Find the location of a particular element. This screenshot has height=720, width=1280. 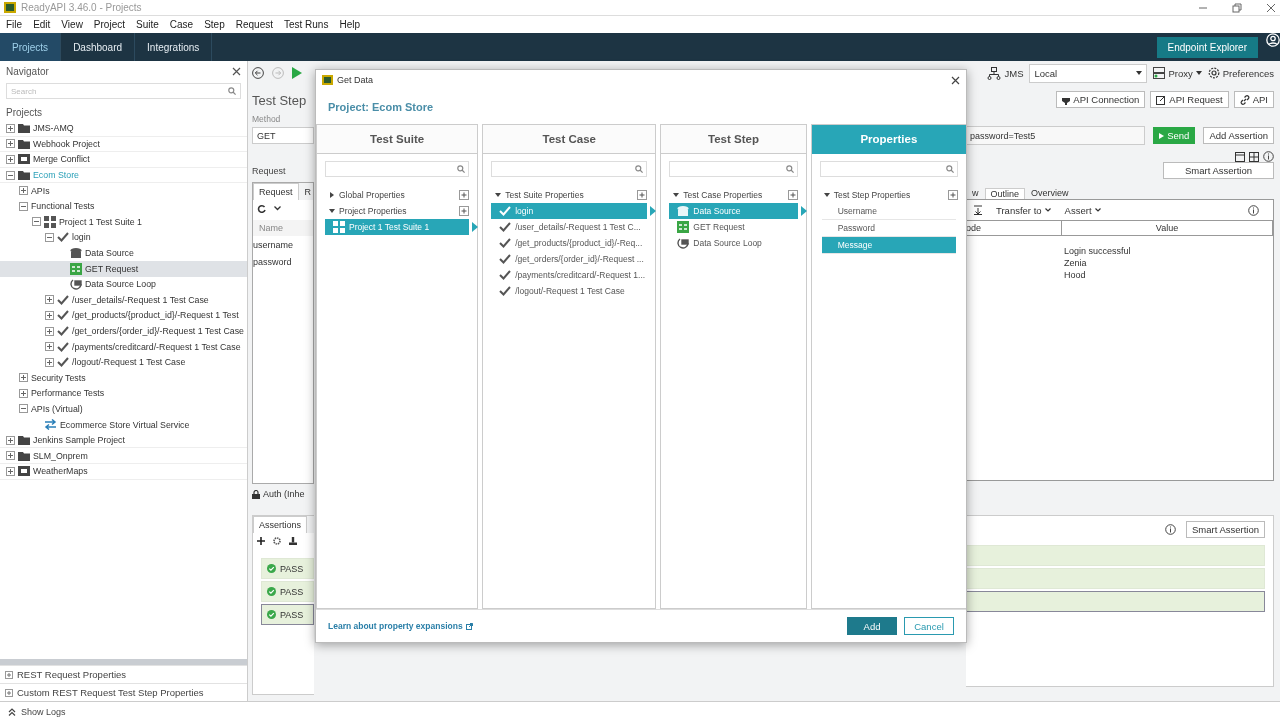

tree-item: Merge Conflict is located at coordinates (123, 160).